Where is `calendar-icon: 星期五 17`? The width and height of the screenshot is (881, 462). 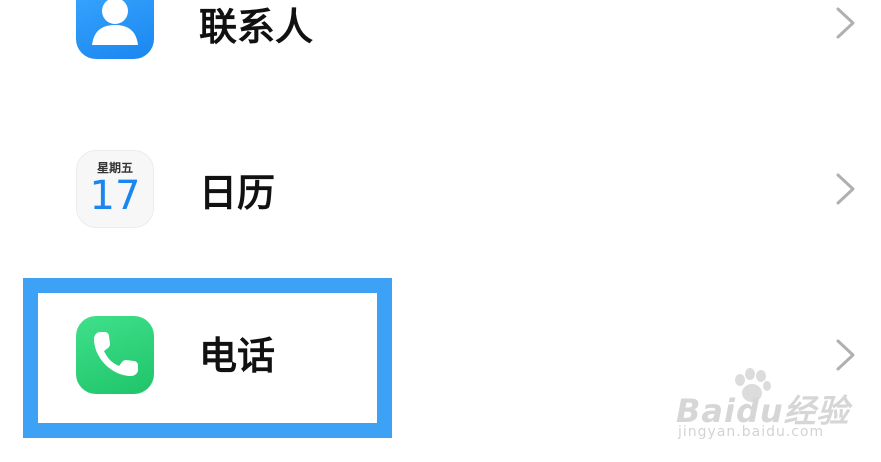 calendar-icon: 星期五 17 is located at coordinates (115, 189).